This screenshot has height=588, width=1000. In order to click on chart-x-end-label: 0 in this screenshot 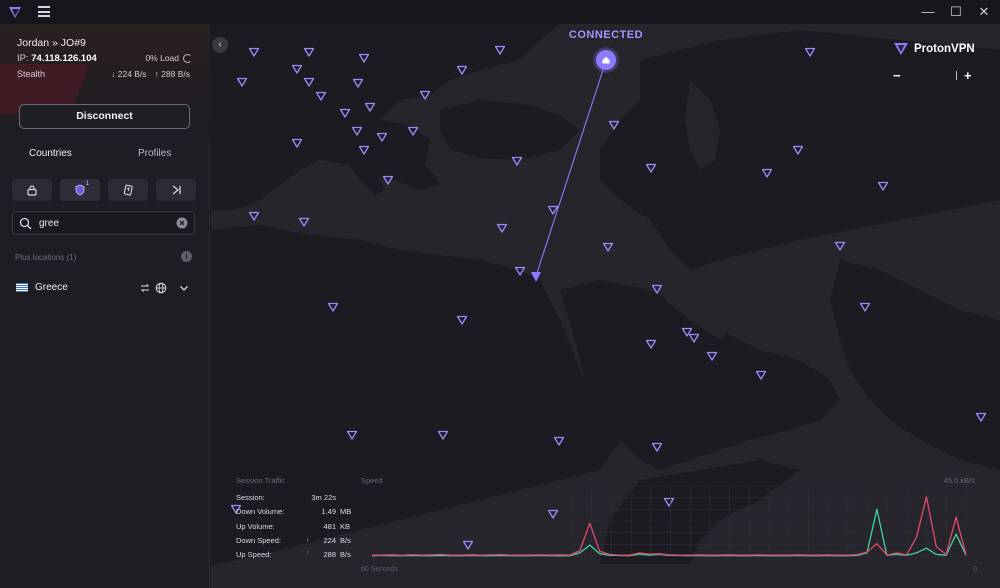, I will do `click(975, 569)`.